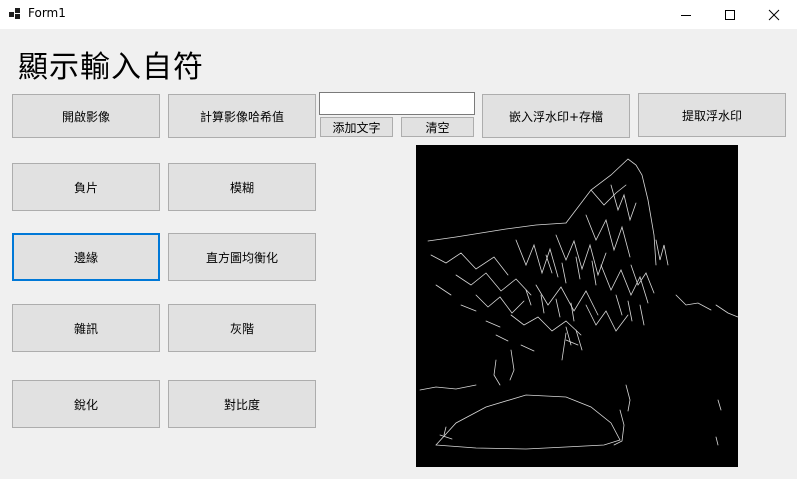 The width and height of the screenshot is (797, 479). What do you see at coordinates (242, 257) in the screenshot?
I see `histogram-equalization-button: 直方圖均衡化` at bounding box center [242, 257].